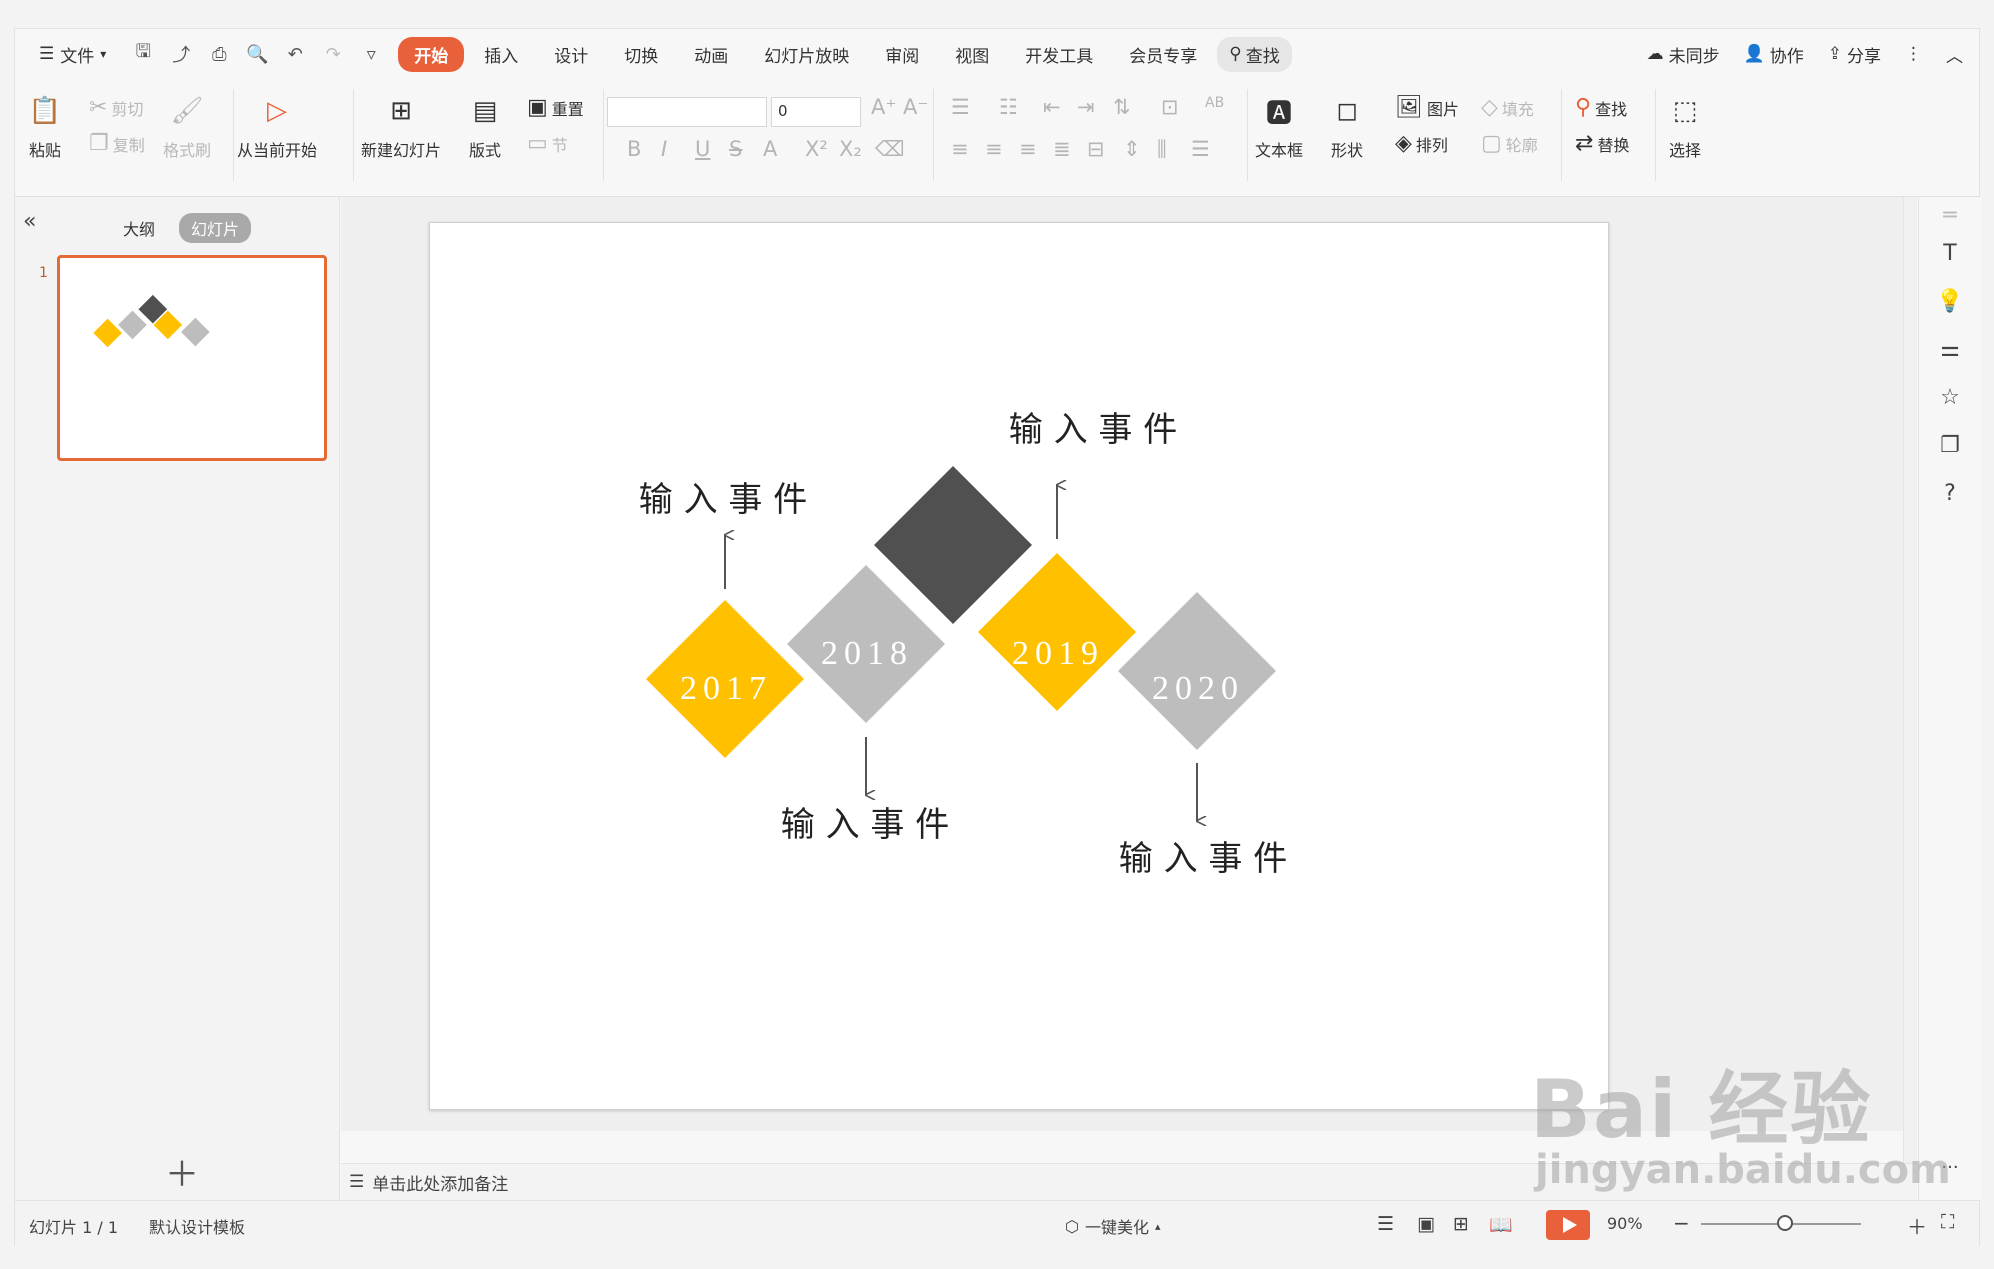 This screenshot has height=1269, width=1994. What do you see at coordinates (1950, 493) in the screenshot?
I see `help-icon: ?` at bounding box center [1950, 493].